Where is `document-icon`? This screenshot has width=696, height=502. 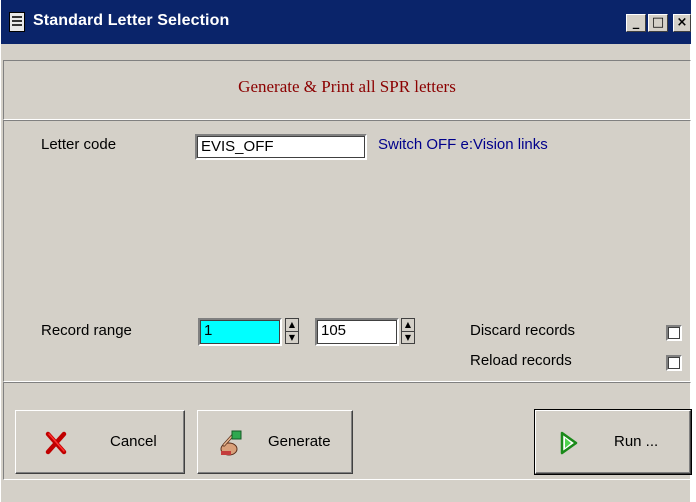 document-icon is located at coordinates (17, 22).